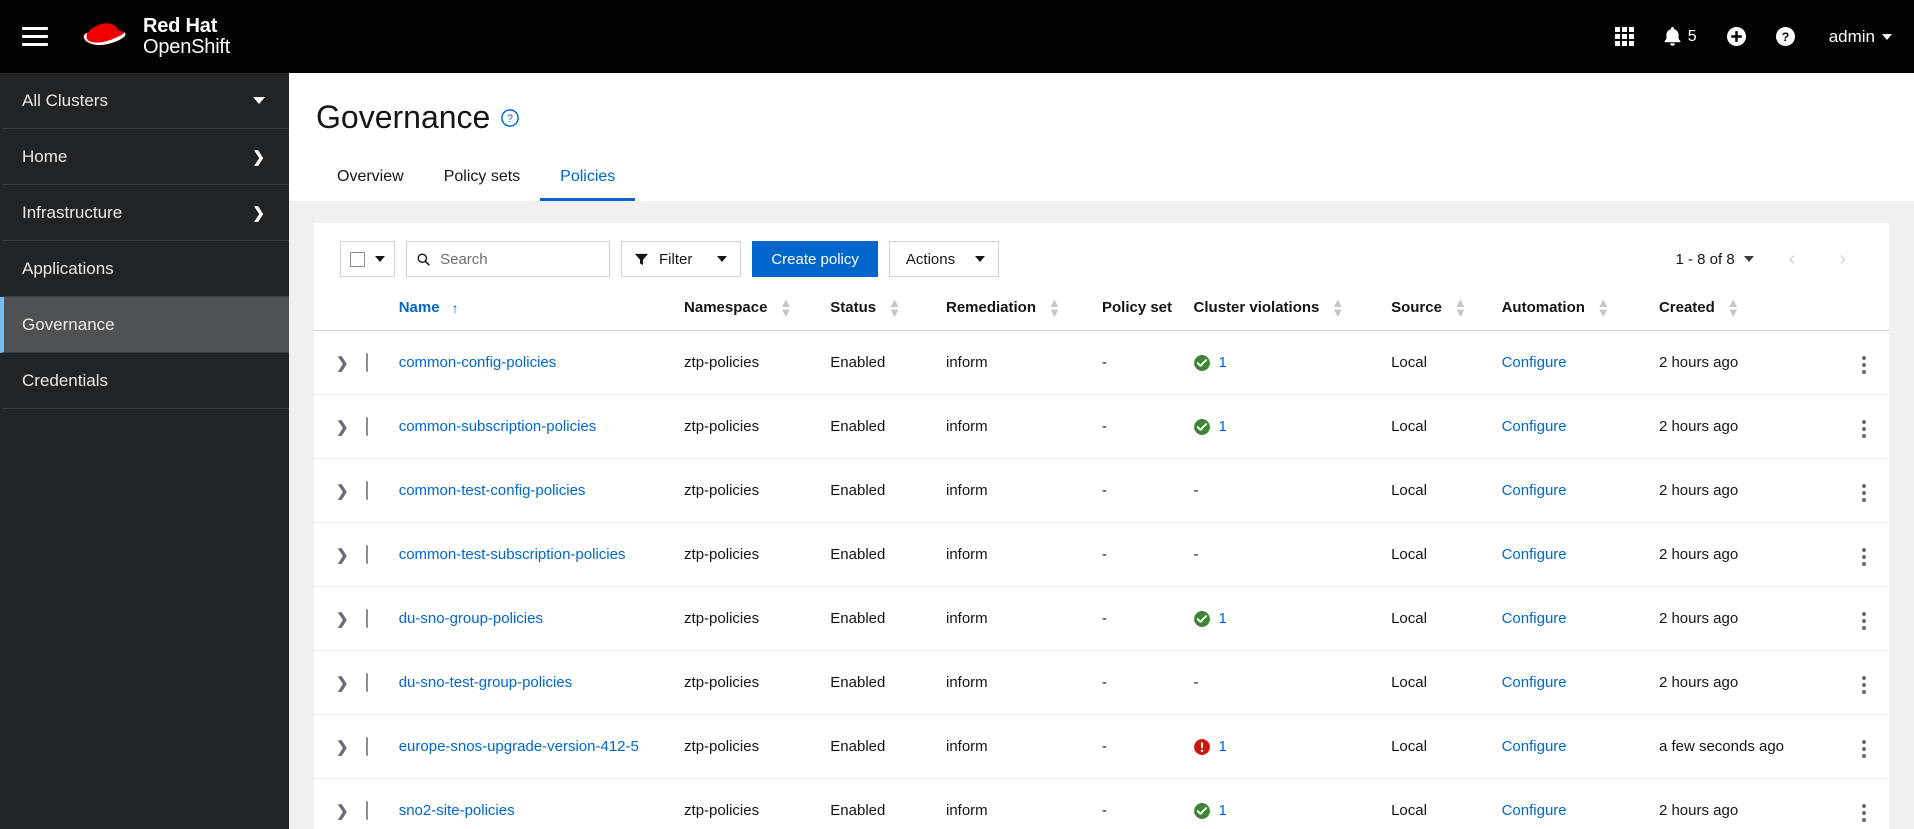 The height and width of the screenshot is (829, 1914). I want to click on th-namespace: Namespace ▲ ▼, so click(749, 311).